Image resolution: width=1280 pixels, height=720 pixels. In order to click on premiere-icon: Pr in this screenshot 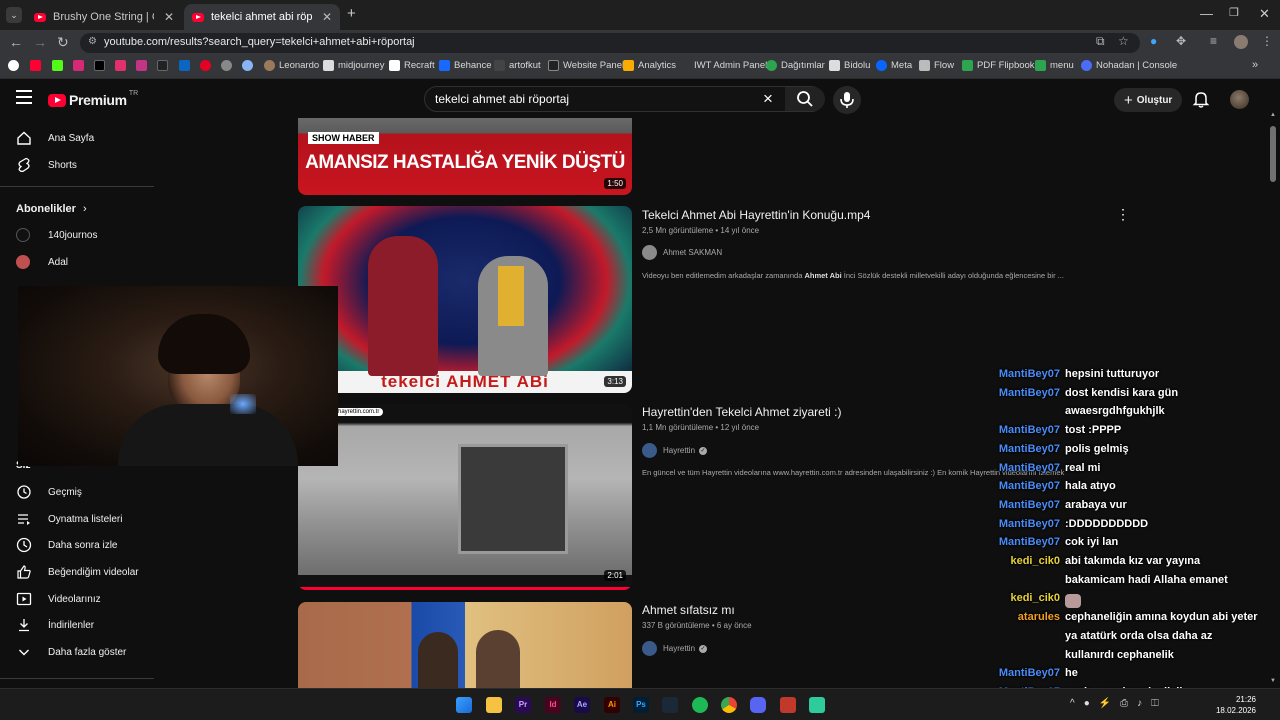, I will do `click(523, 705)`.